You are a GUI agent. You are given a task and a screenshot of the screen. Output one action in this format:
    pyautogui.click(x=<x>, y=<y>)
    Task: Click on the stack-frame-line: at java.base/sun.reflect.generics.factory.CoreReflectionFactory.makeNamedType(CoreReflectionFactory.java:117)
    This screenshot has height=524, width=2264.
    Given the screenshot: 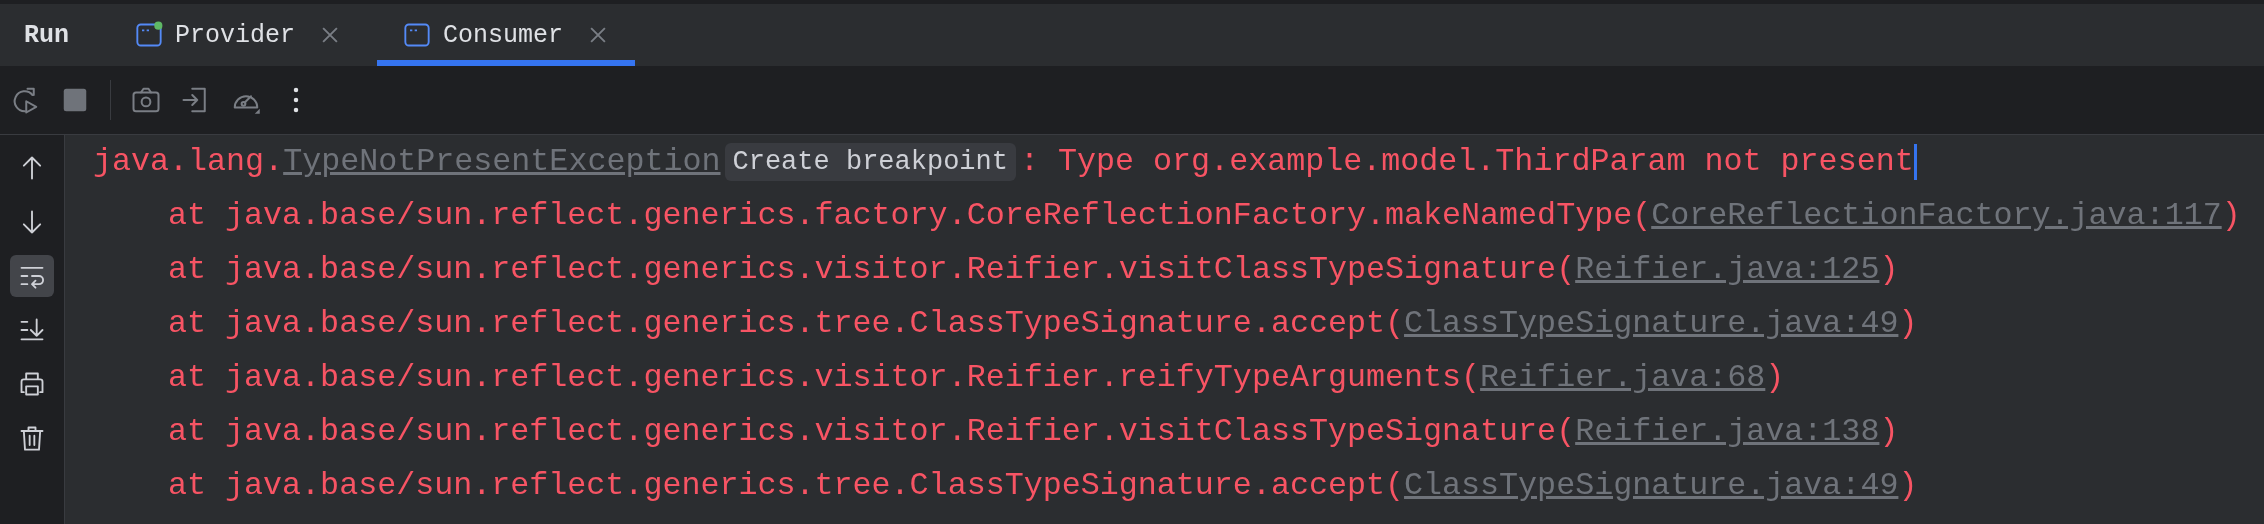 What is the action you would take?
    pyautogui.click(x=1204, y=216)
    